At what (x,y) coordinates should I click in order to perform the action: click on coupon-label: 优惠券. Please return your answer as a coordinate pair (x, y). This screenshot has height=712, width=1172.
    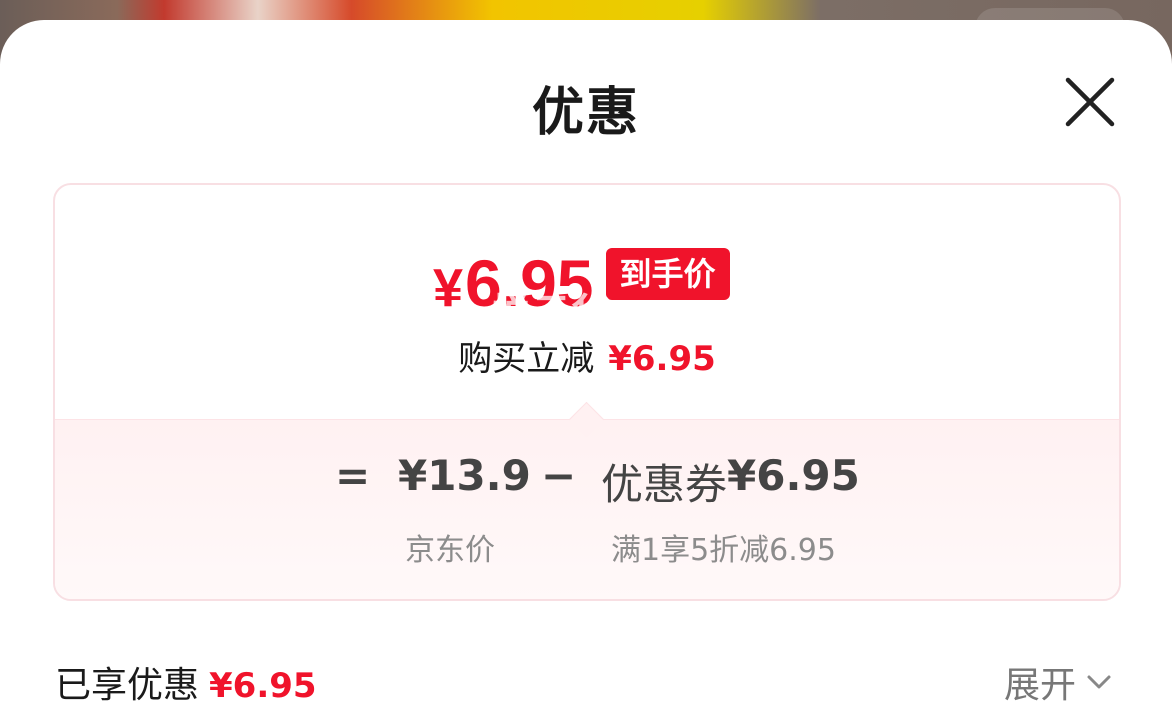
    Looking at the image, I should click on (664, 484).